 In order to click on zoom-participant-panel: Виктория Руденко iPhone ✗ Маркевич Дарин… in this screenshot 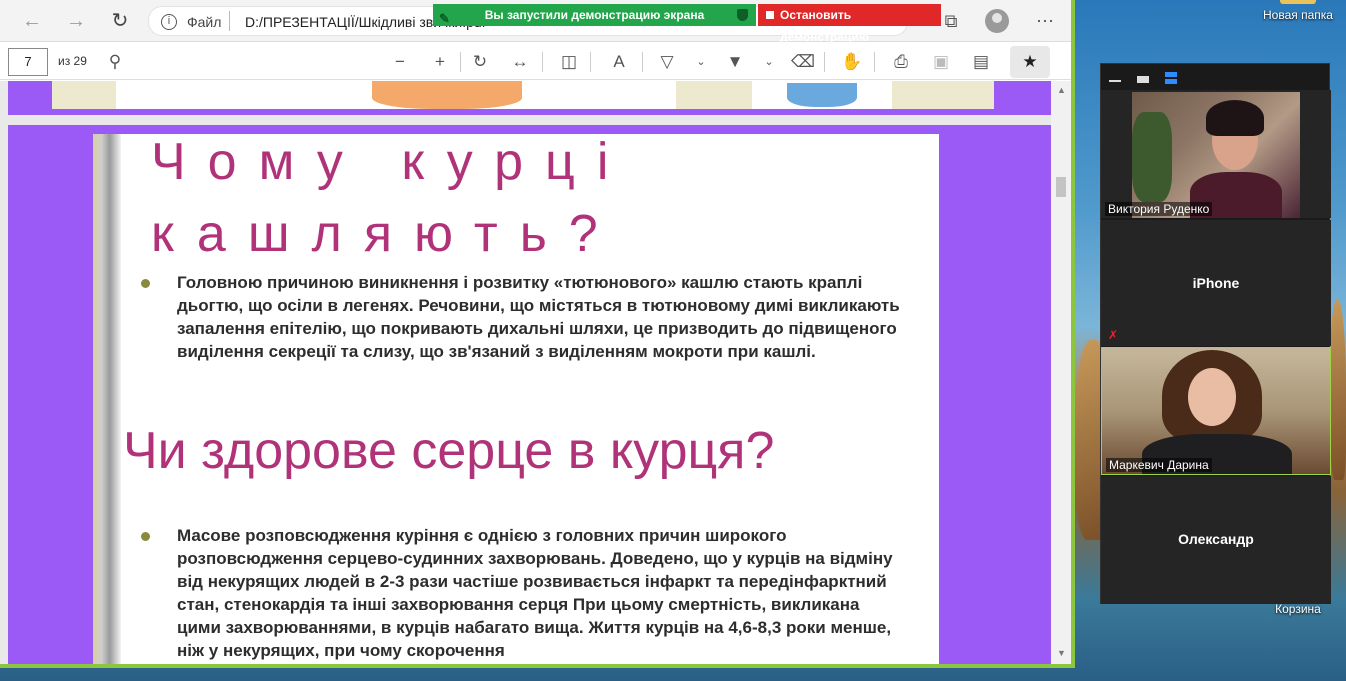, I will do `click(1215, 333)`.